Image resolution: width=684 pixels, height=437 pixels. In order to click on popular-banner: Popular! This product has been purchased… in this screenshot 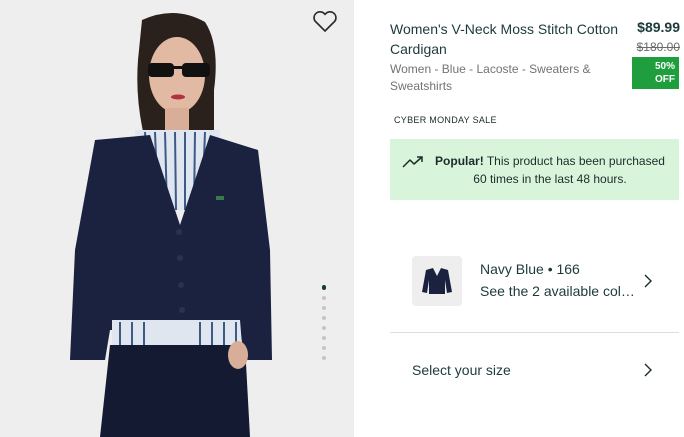, I will do `click(534, 169)`.